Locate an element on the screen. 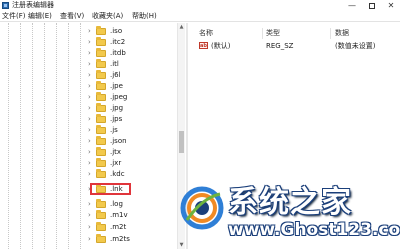  title-bar: 注册表编辑器 — ✕ is located at coordinates (200, 5).